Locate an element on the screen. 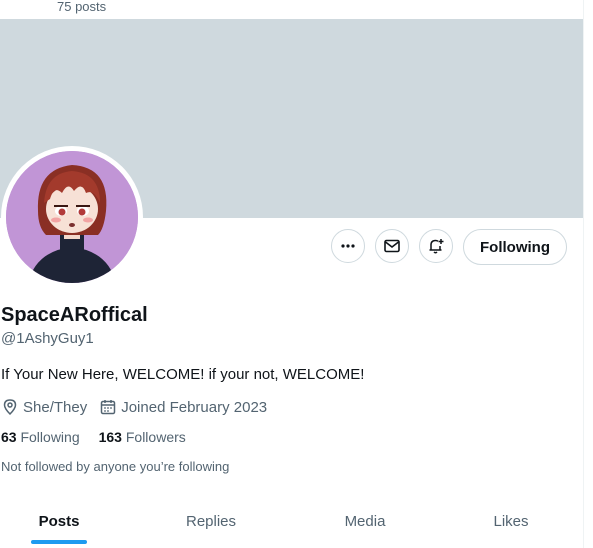  display-name: SpaceARoffical is located at coordinates (74, 315).